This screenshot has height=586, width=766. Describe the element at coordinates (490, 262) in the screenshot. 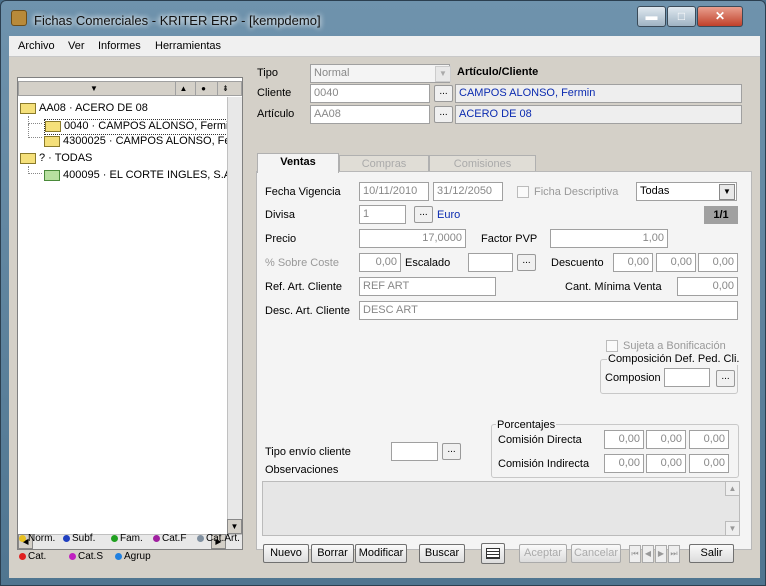

I see `escalado-input` at that location.